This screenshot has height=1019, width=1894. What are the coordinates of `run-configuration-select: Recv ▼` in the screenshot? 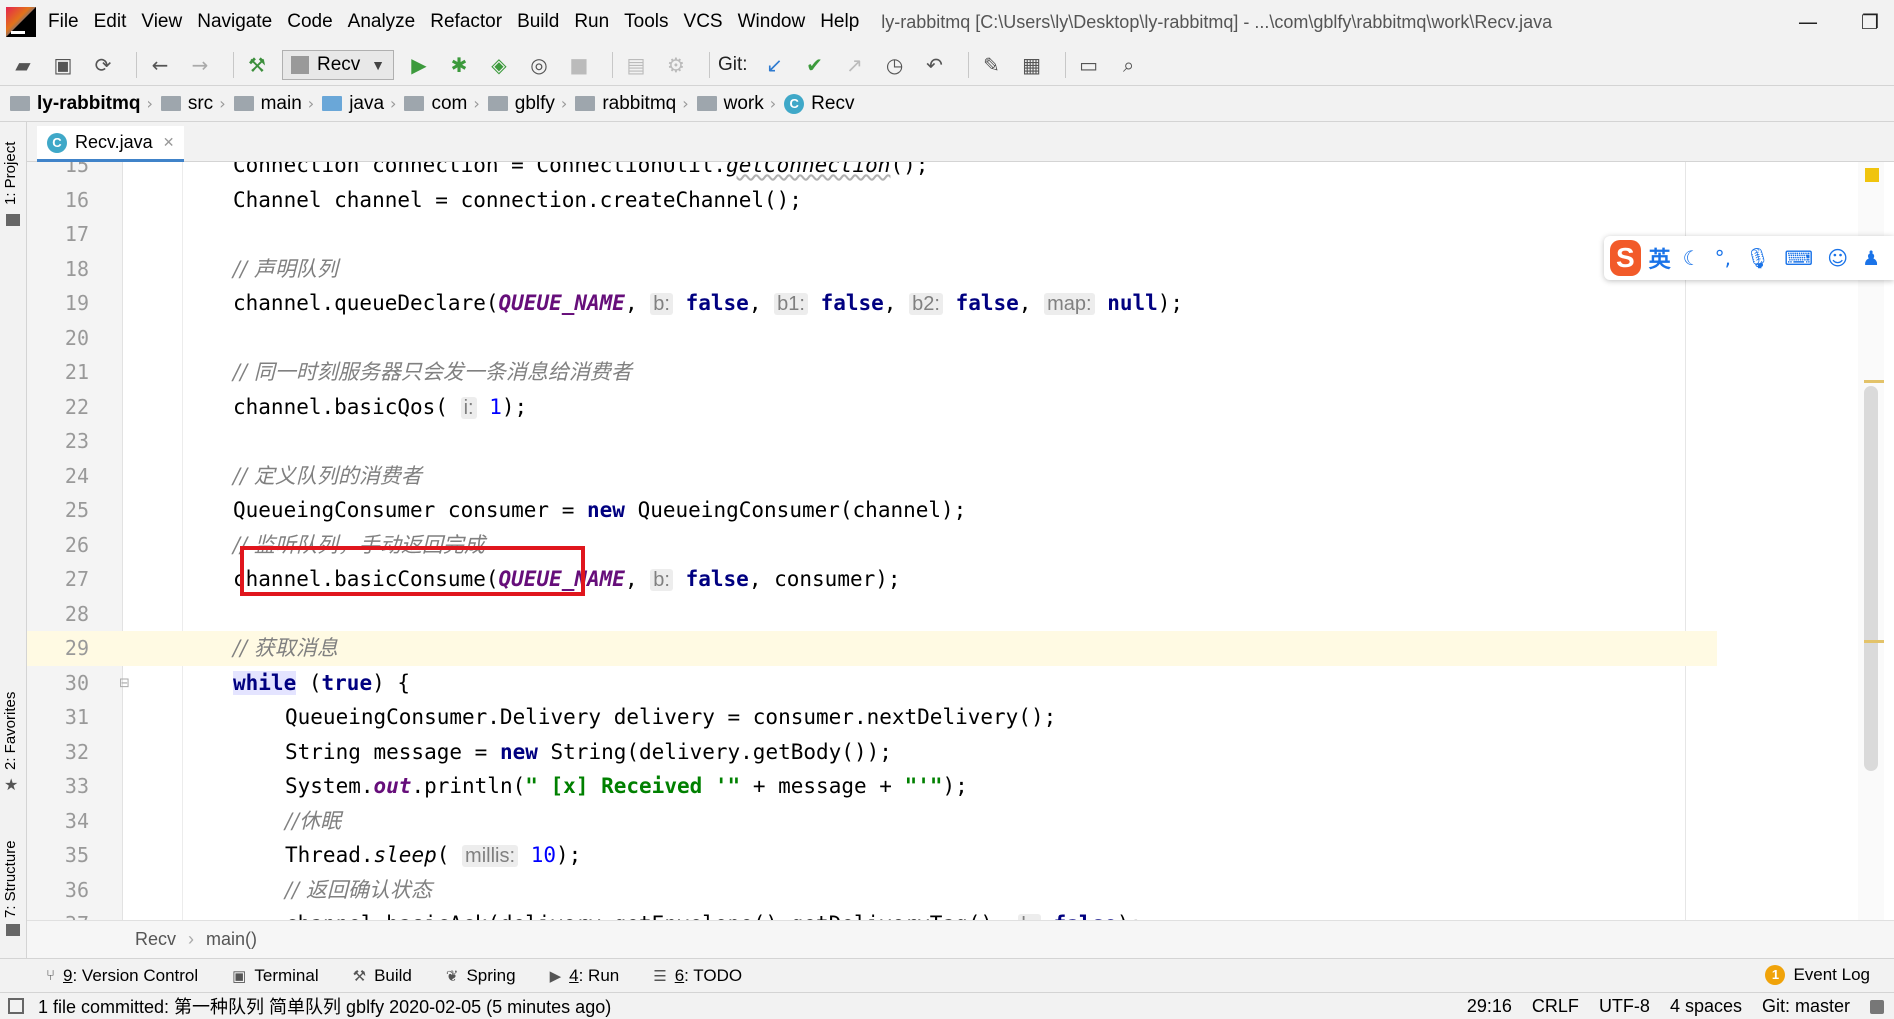 It's located at (338, 64).